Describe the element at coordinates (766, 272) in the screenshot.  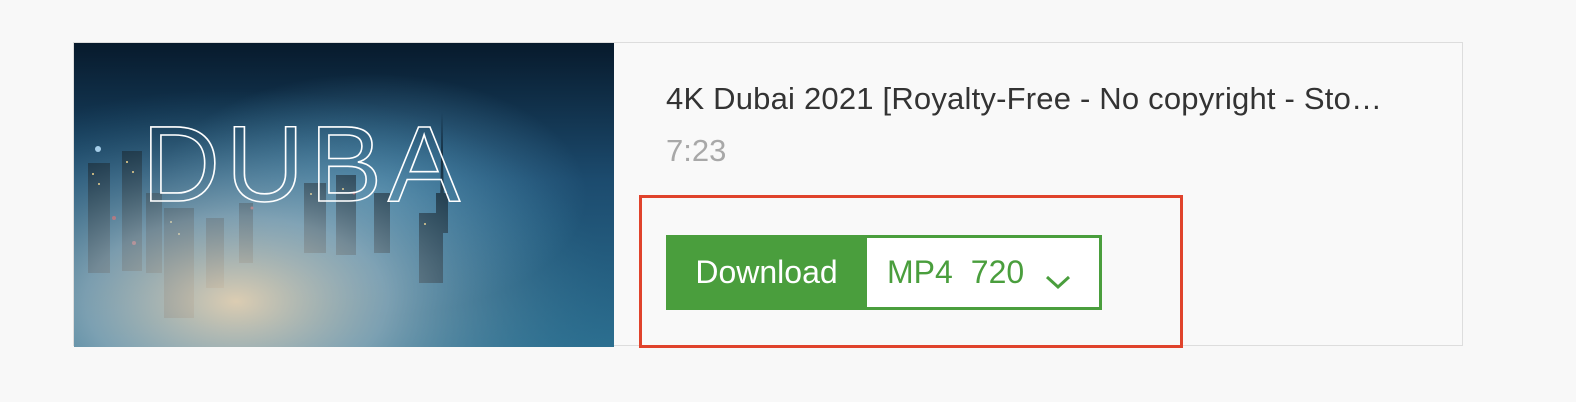
I see `download-button: Download` at that location.